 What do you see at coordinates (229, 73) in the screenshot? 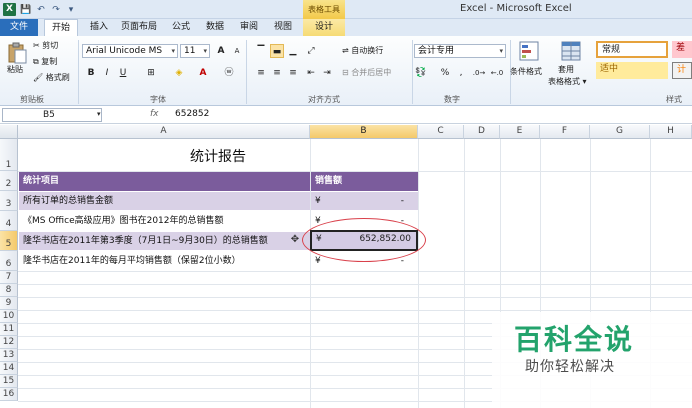
I see `phonetic-icon: ⓦ` at bounding box center [229, 73].